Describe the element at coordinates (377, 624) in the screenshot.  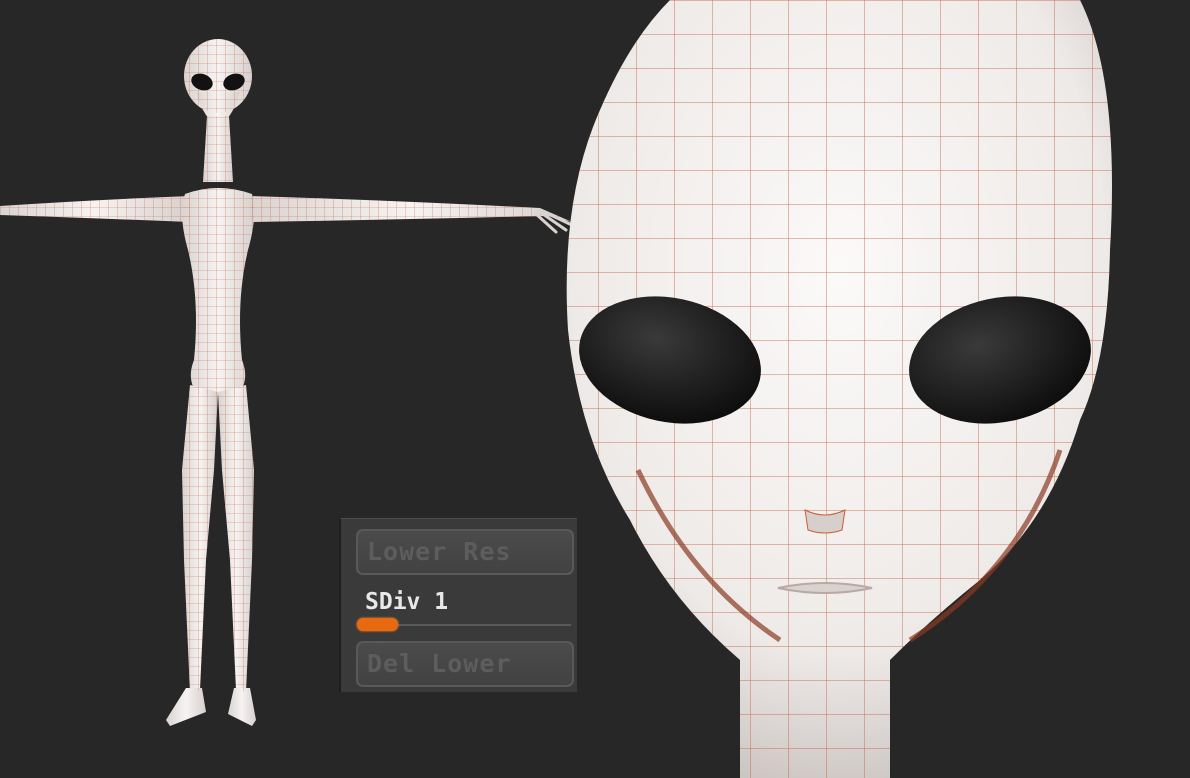
I see `sdiv-slider-fill` at that location.